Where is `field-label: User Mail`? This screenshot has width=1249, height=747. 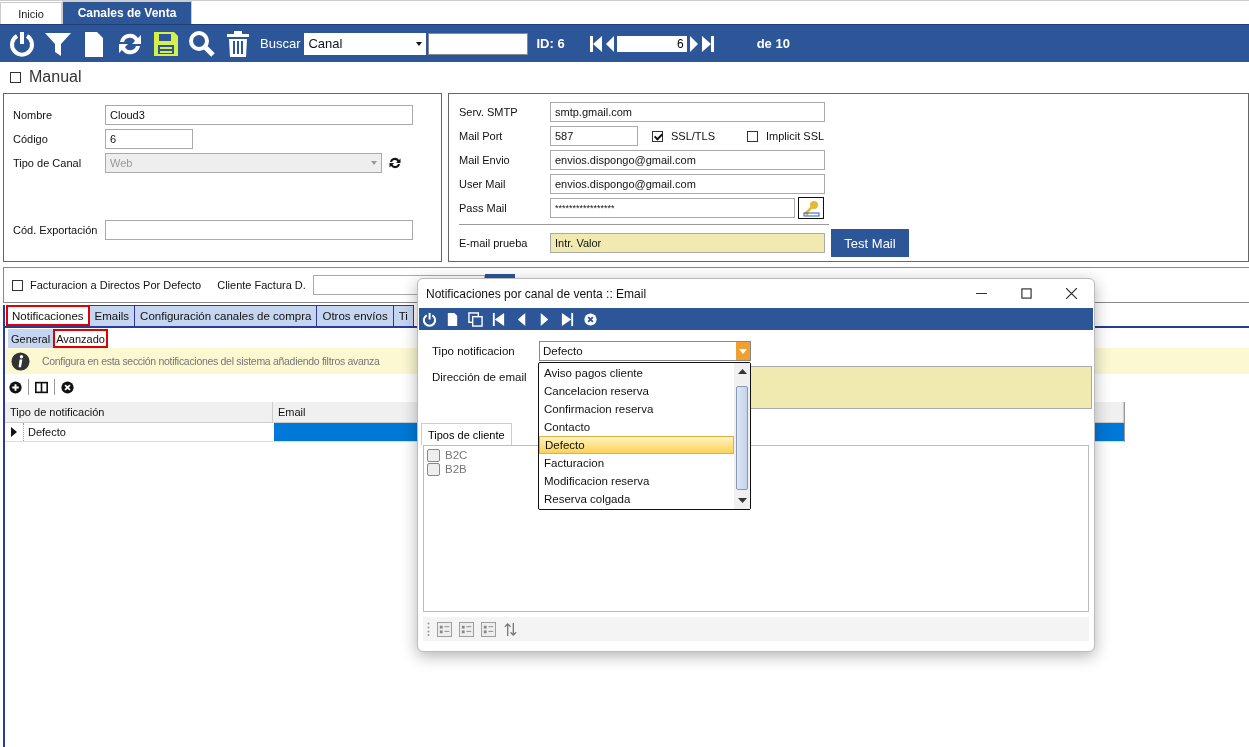
field-label: User Mail is located at coordinates (483, 184).